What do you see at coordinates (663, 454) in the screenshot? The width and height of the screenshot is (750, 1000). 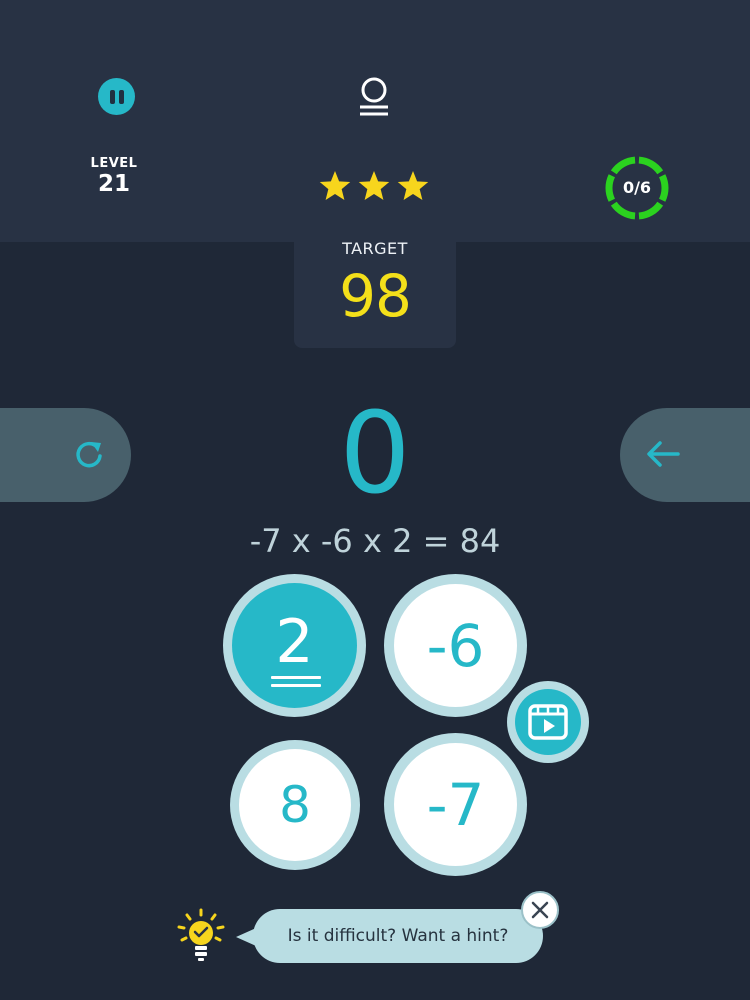 I see `arrow-left-icon` at bounding box center [663, 454].